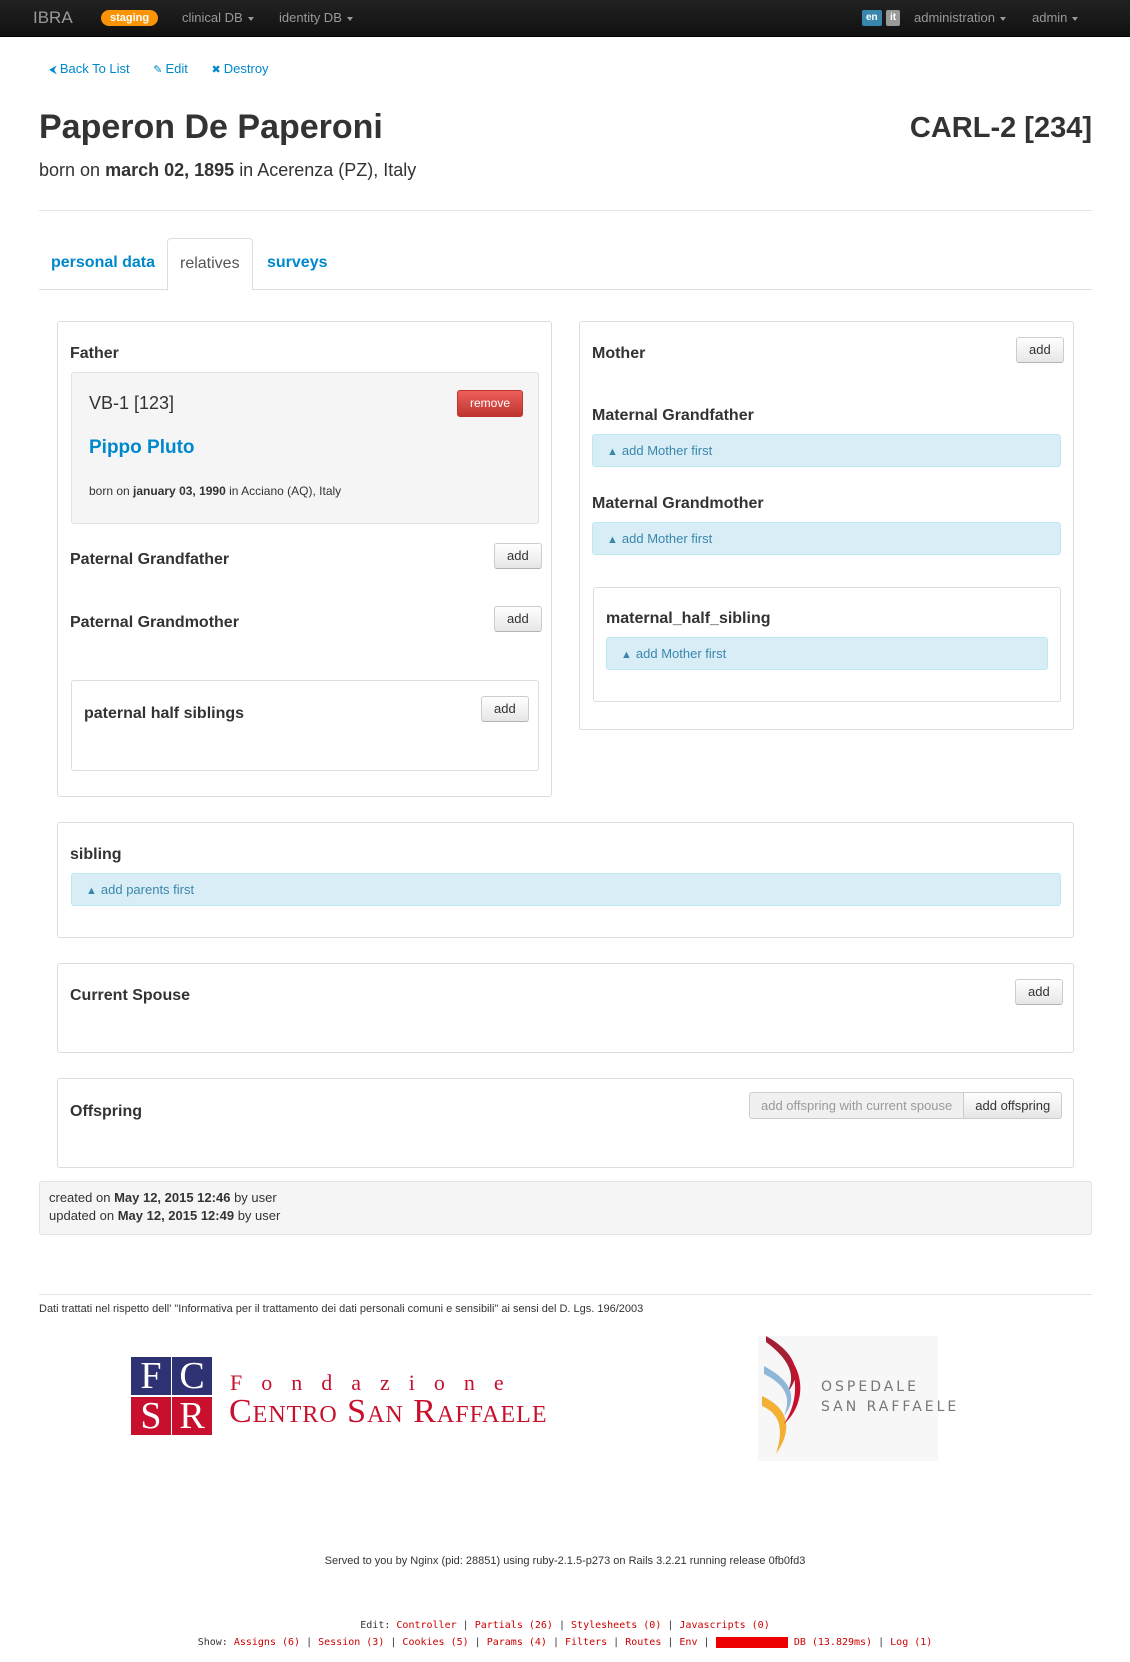 This screenshot has height=1662, width=1130. I want to click on maternal-half-sibling-notice: ▲ add Mother first, so click(827, 653).